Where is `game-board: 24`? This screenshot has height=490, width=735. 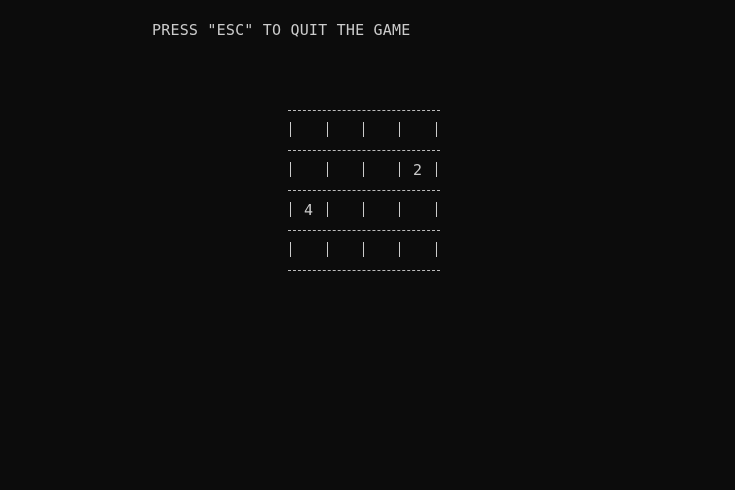 game-board: 24 is located at coordinates (364, 190).